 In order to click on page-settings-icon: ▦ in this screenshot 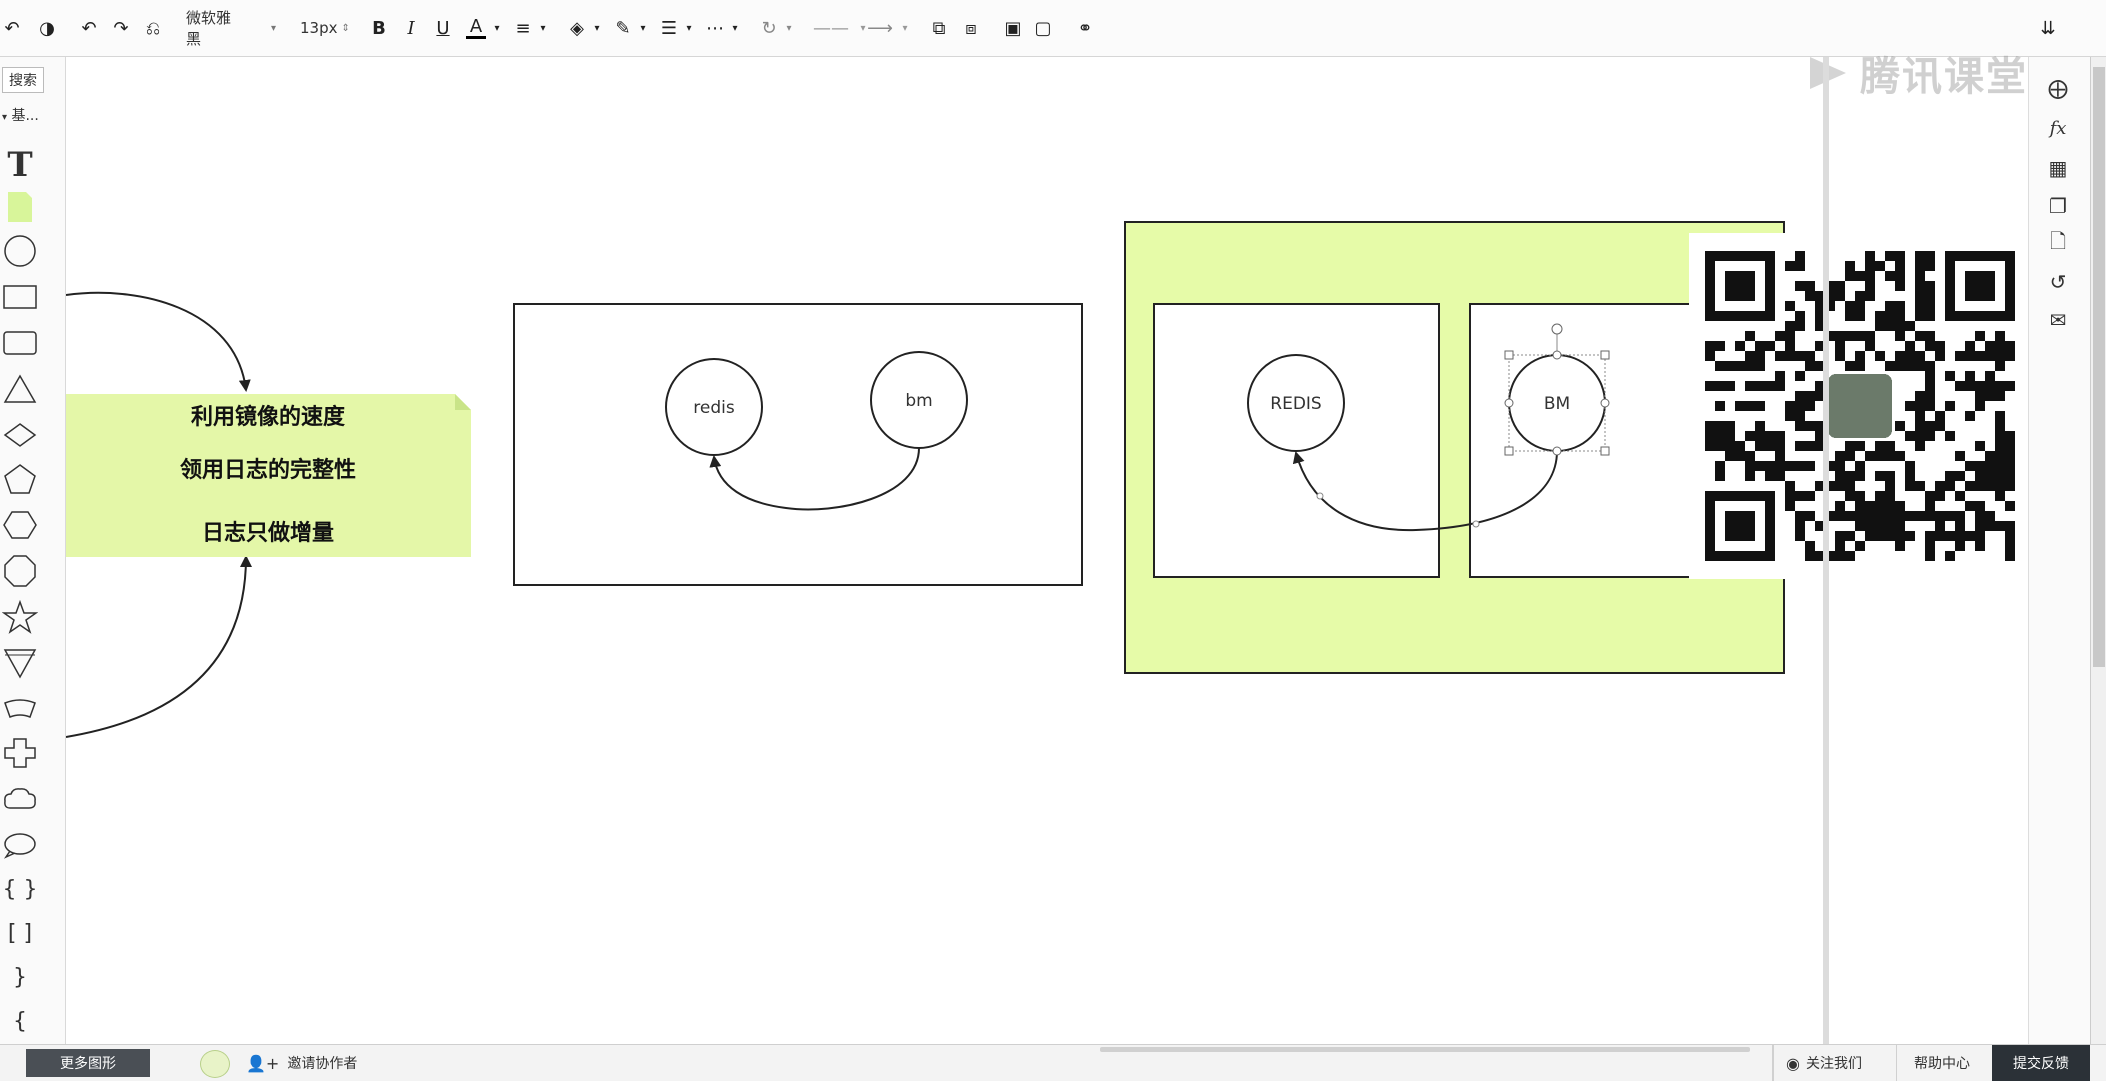, I will do `click(2058, 168)`.